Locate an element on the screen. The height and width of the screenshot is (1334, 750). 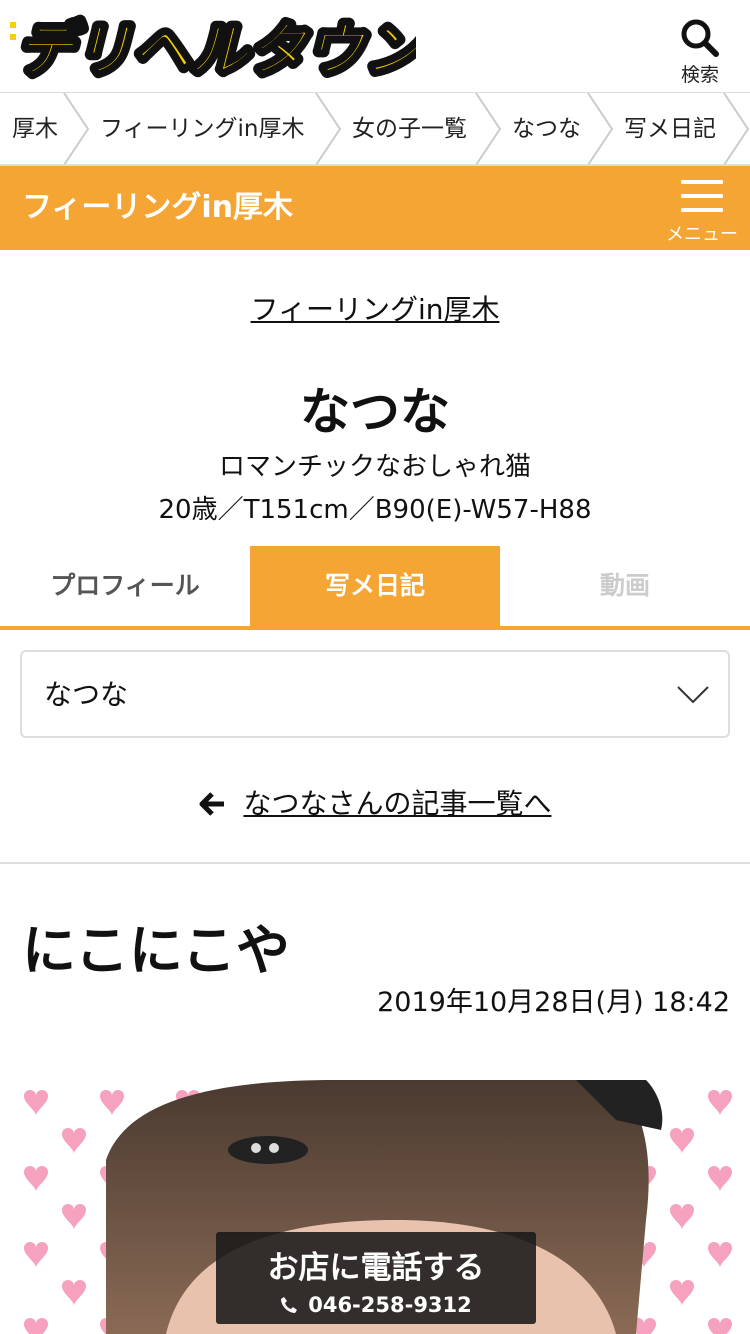
menu-button: メニュー is located at coordinates (702, 213).